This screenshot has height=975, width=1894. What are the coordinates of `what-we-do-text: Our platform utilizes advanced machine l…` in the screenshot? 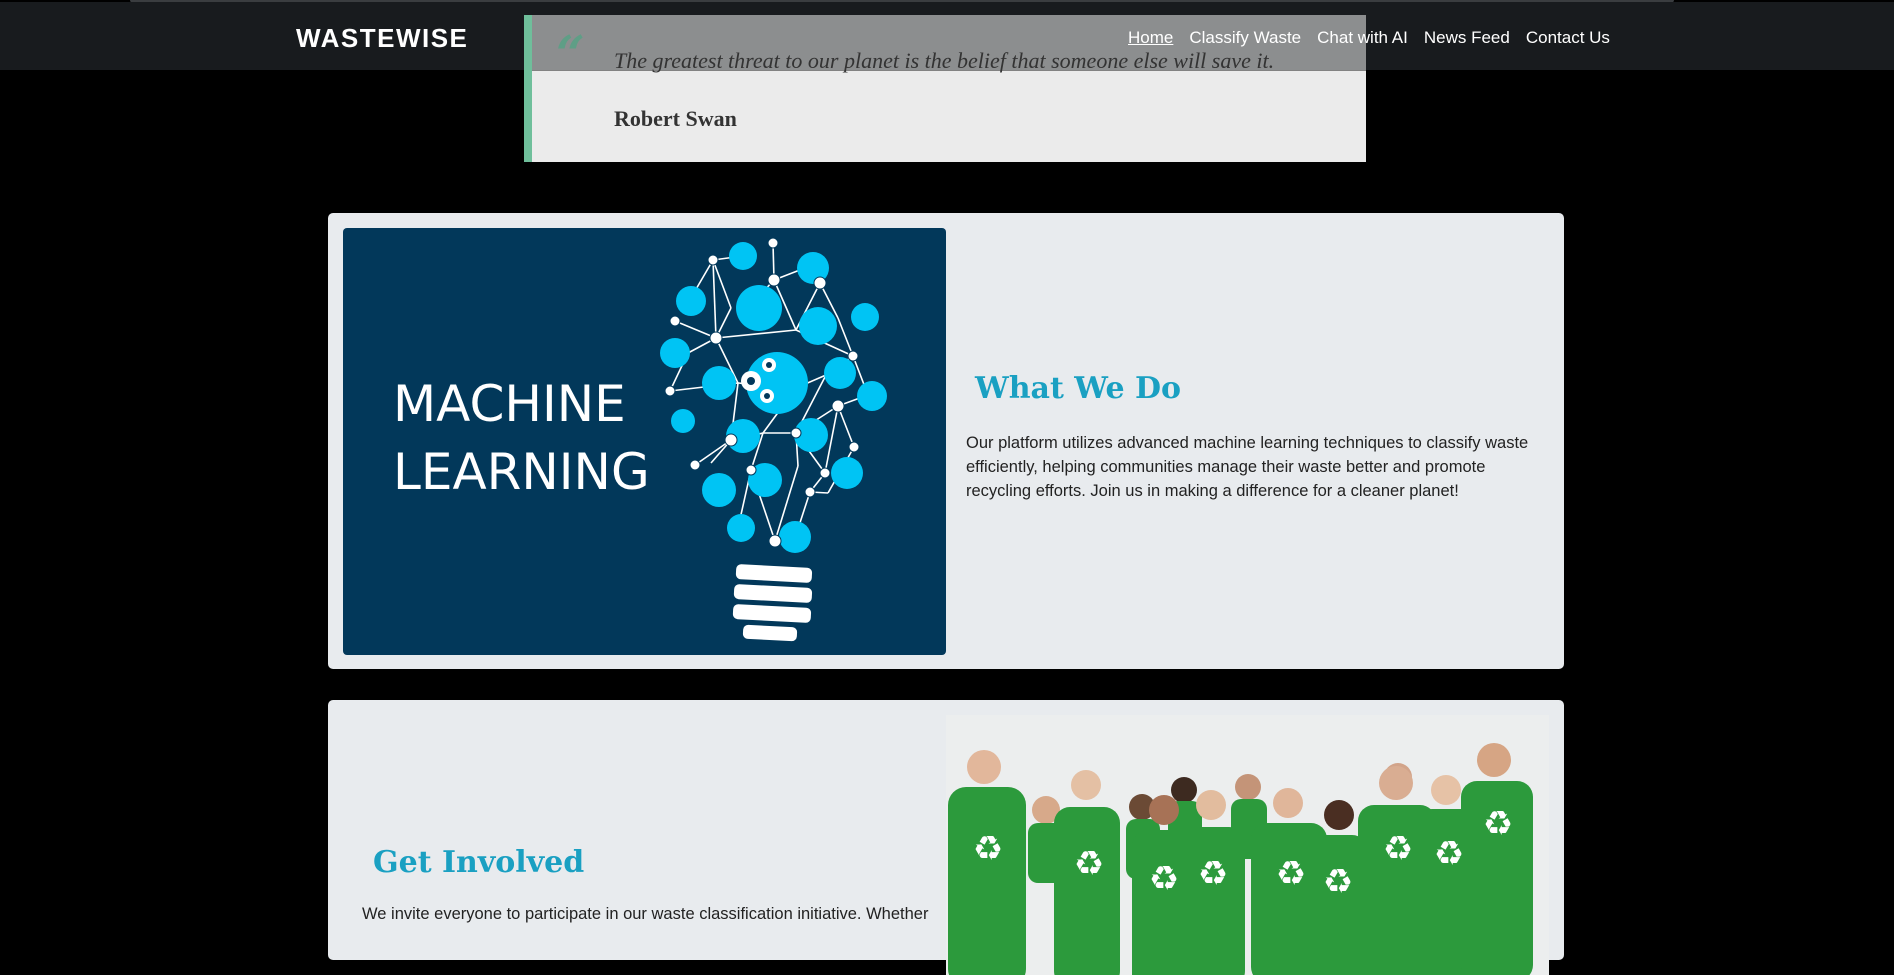 It's located at (1247, 467).